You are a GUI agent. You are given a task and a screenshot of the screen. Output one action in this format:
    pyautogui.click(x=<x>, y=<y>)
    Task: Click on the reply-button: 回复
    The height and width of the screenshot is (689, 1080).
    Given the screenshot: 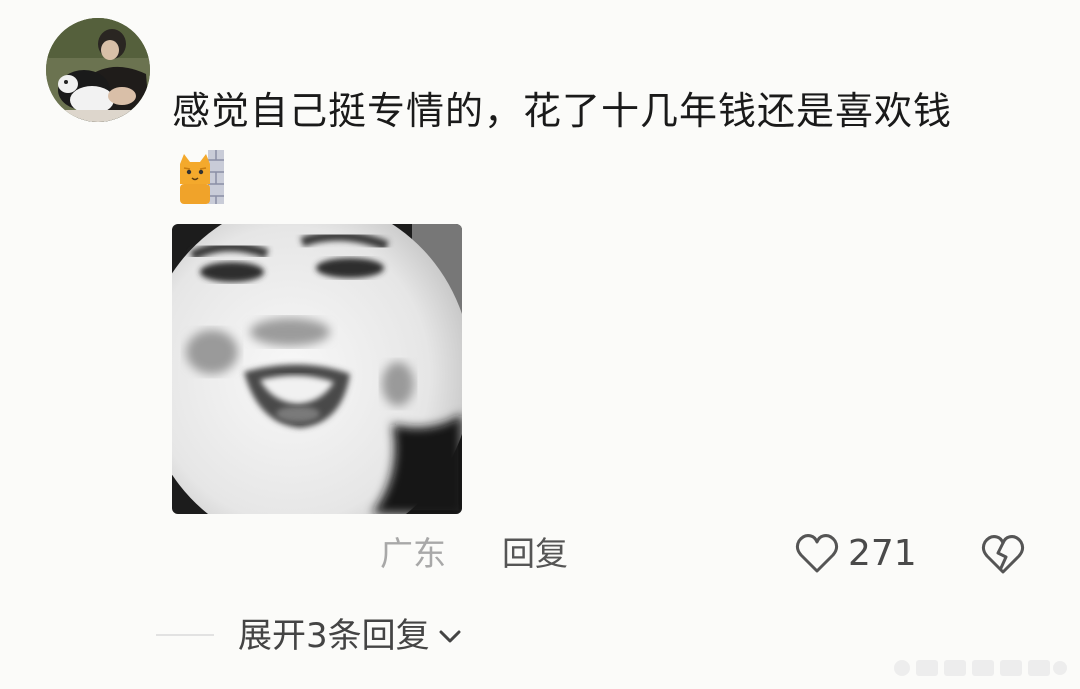 What is the action you would take?
    pyautogui.click(x=535, y=554)
    